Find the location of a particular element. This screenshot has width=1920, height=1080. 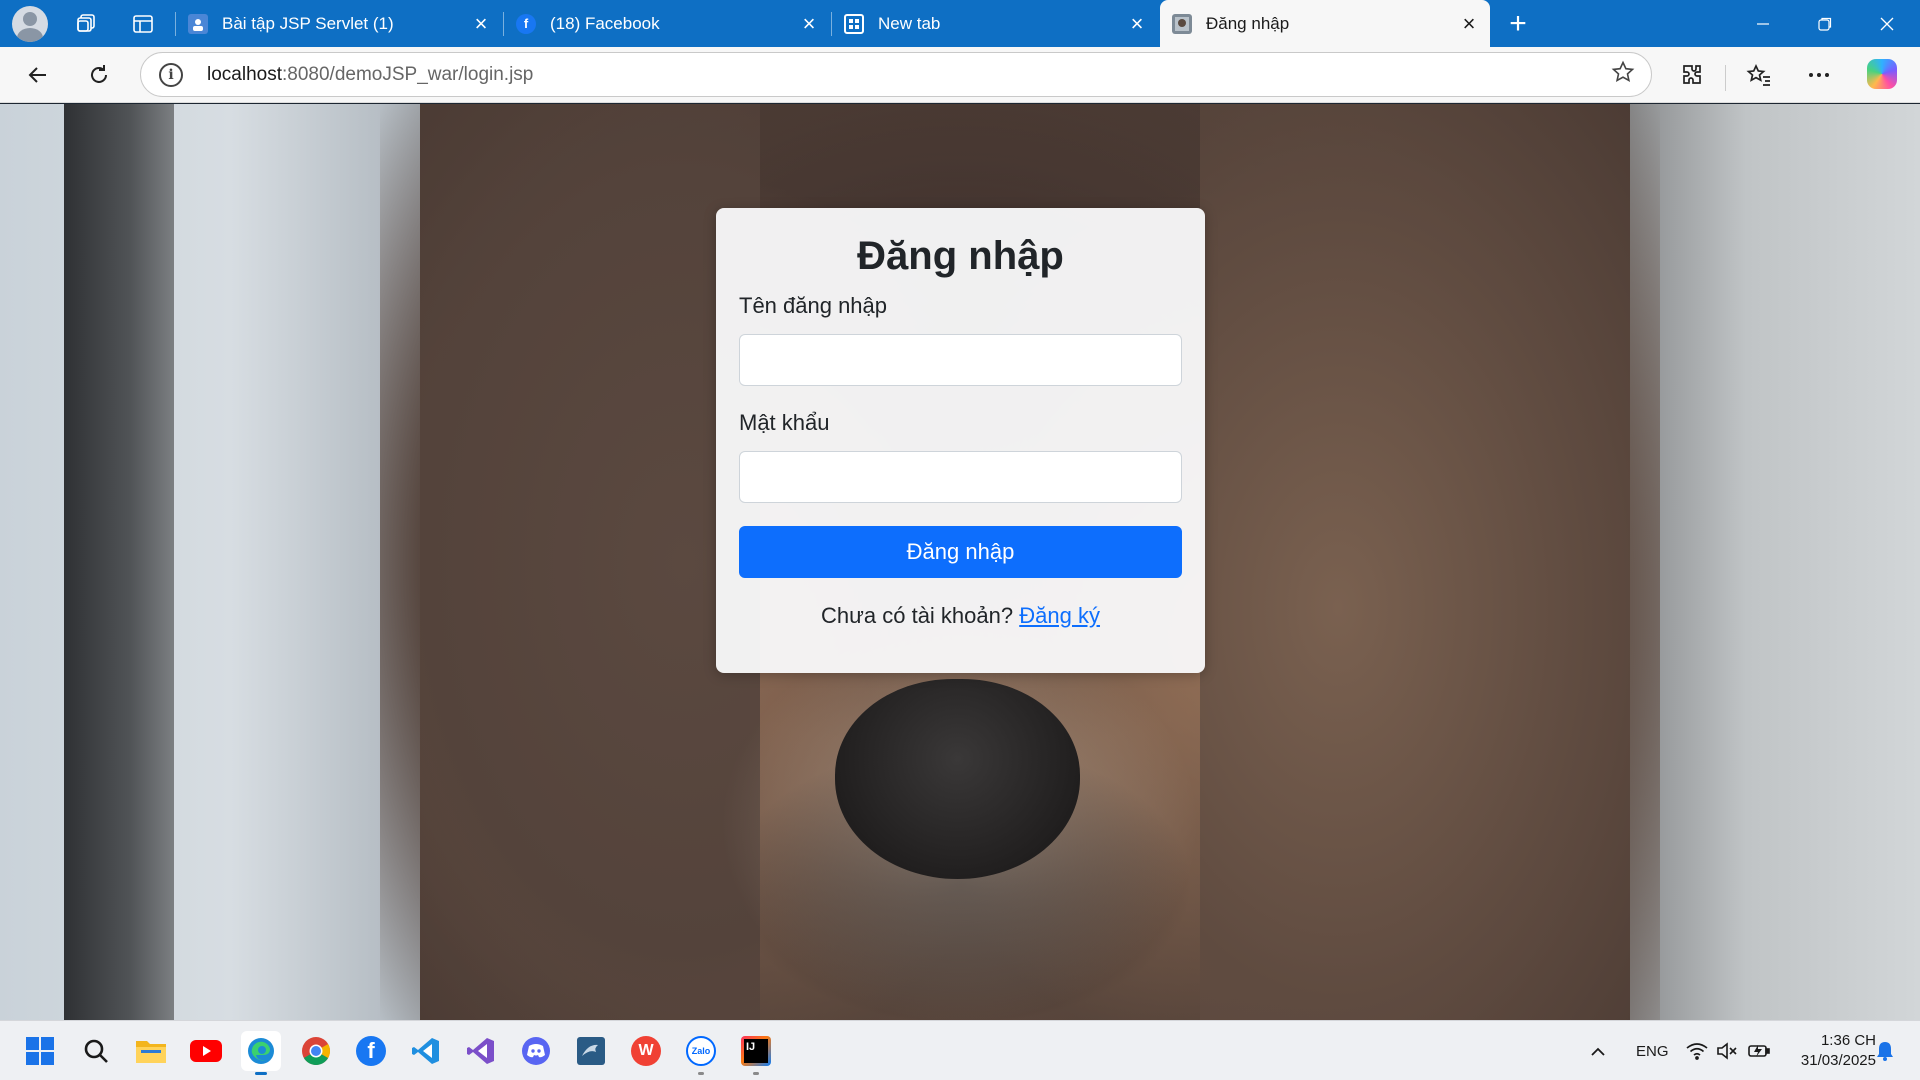

newtab-icon is located at coordinates (854, 23).